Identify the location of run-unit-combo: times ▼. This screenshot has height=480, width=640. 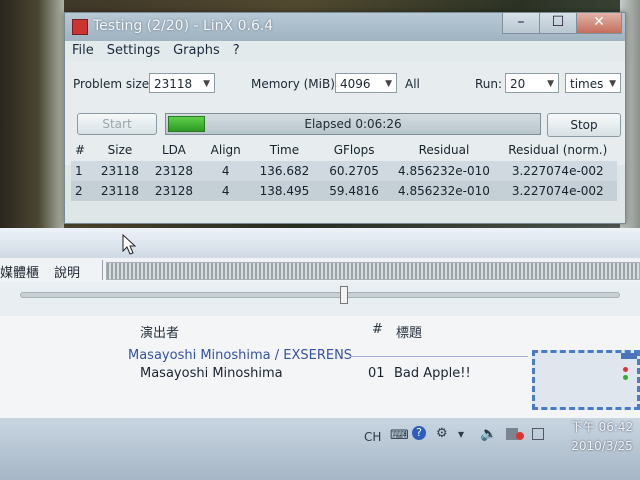
(593, 83).